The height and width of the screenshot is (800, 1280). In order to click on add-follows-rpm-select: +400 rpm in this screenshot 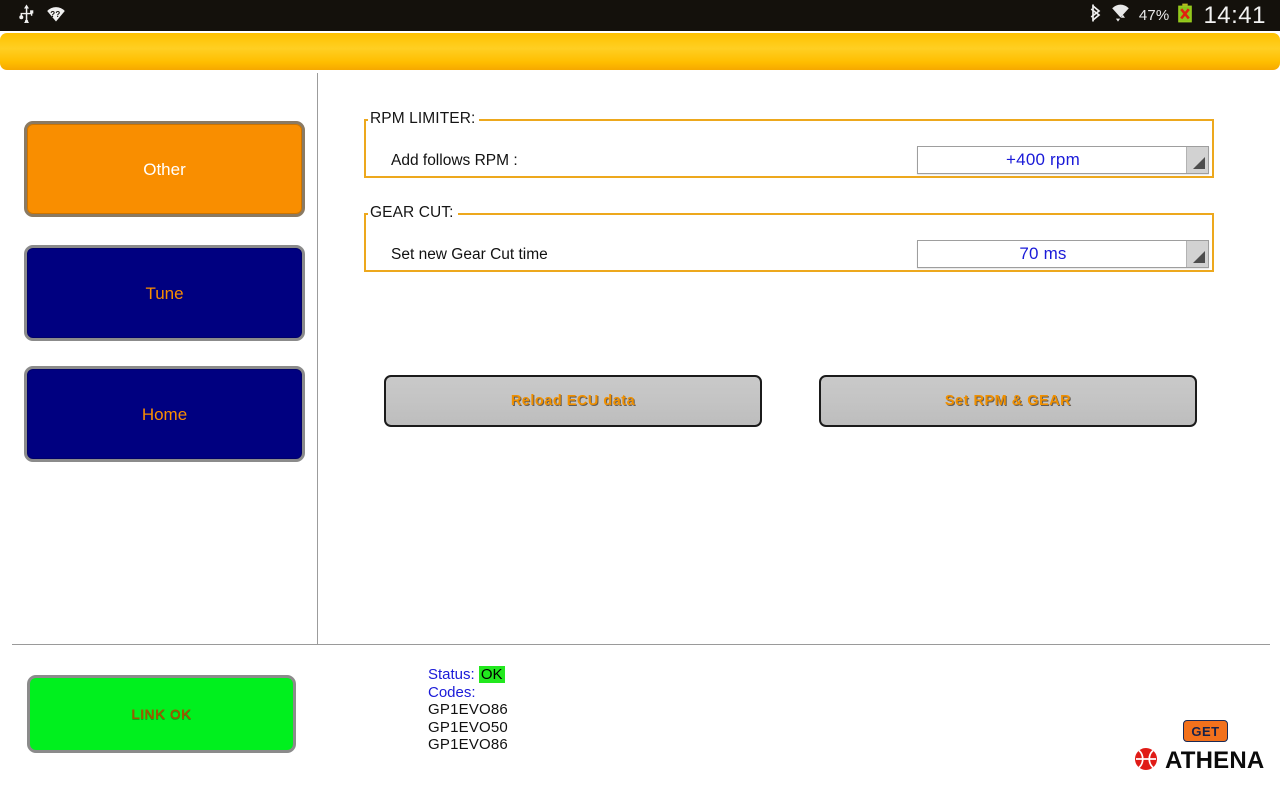, I will do `click(1063, 160)`.